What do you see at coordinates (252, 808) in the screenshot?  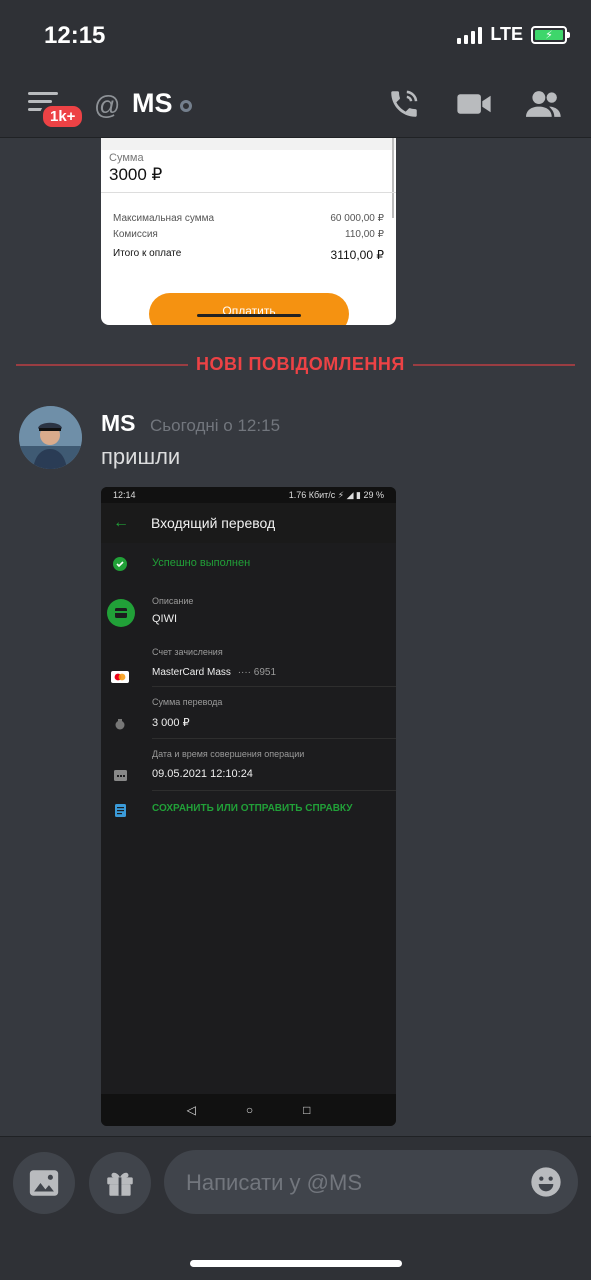 I see `save-receipt-link: СОХРАНИТЬ ИЛИ ОТПРАВИТЬ СПРАВКУ` at bounding box center [252, 808].